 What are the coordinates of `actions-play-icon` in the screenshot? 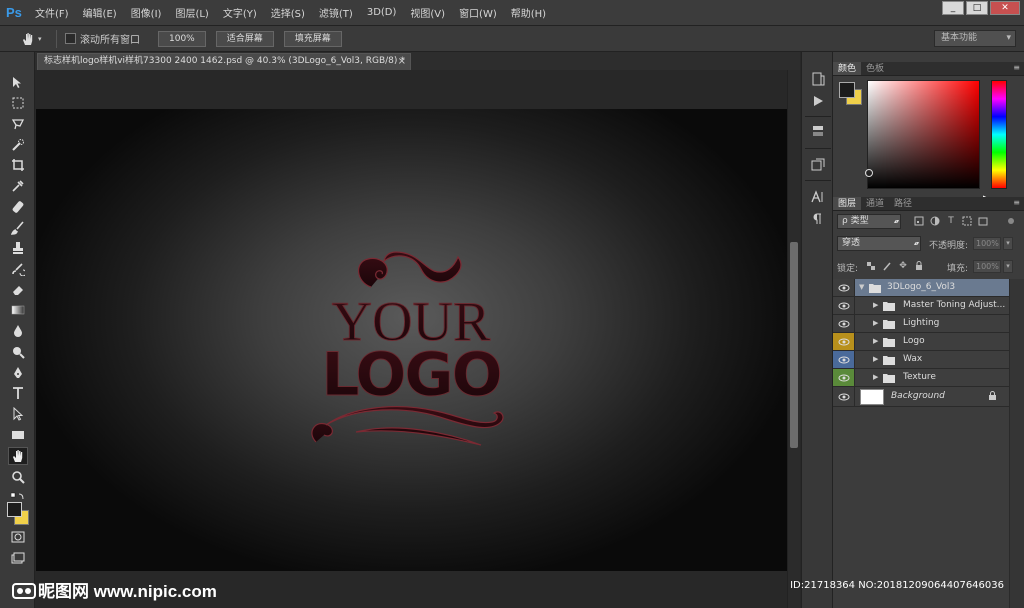 It's located at (818, 101).